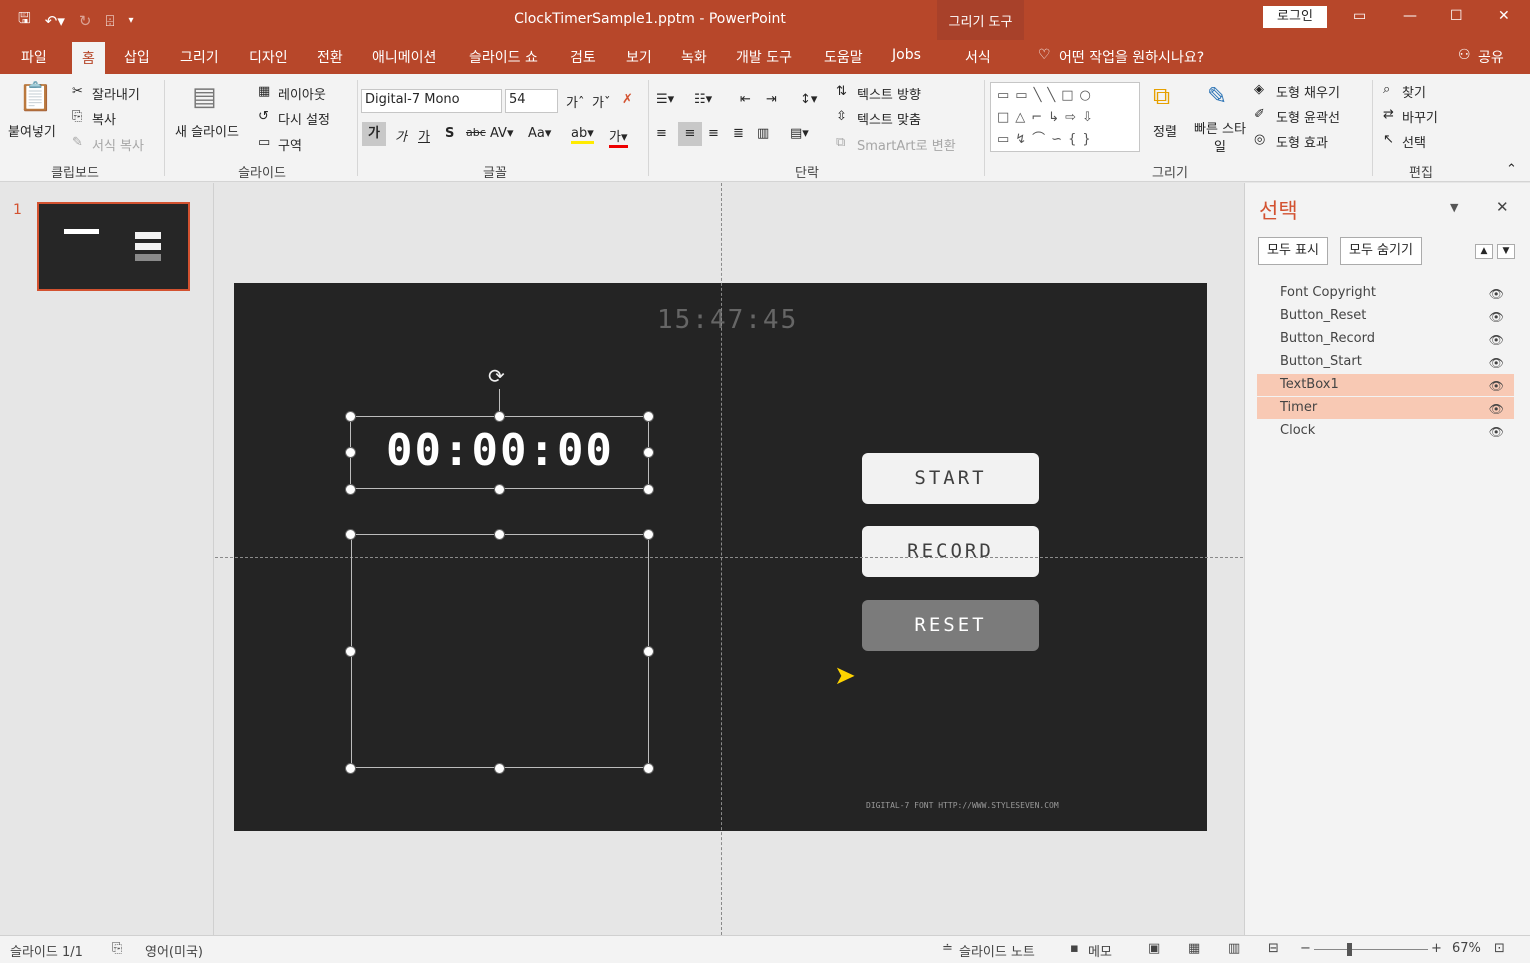  What do you see at coordinates (1502, 207) in the screenshot?
I see `pane-close-icon: ✕` at bounding box center [1502, 207].